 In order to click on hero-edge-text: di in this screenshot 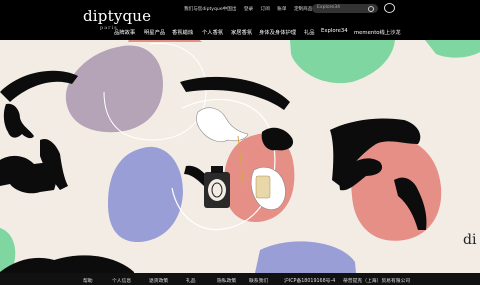, I will do `click(470, 240)`.